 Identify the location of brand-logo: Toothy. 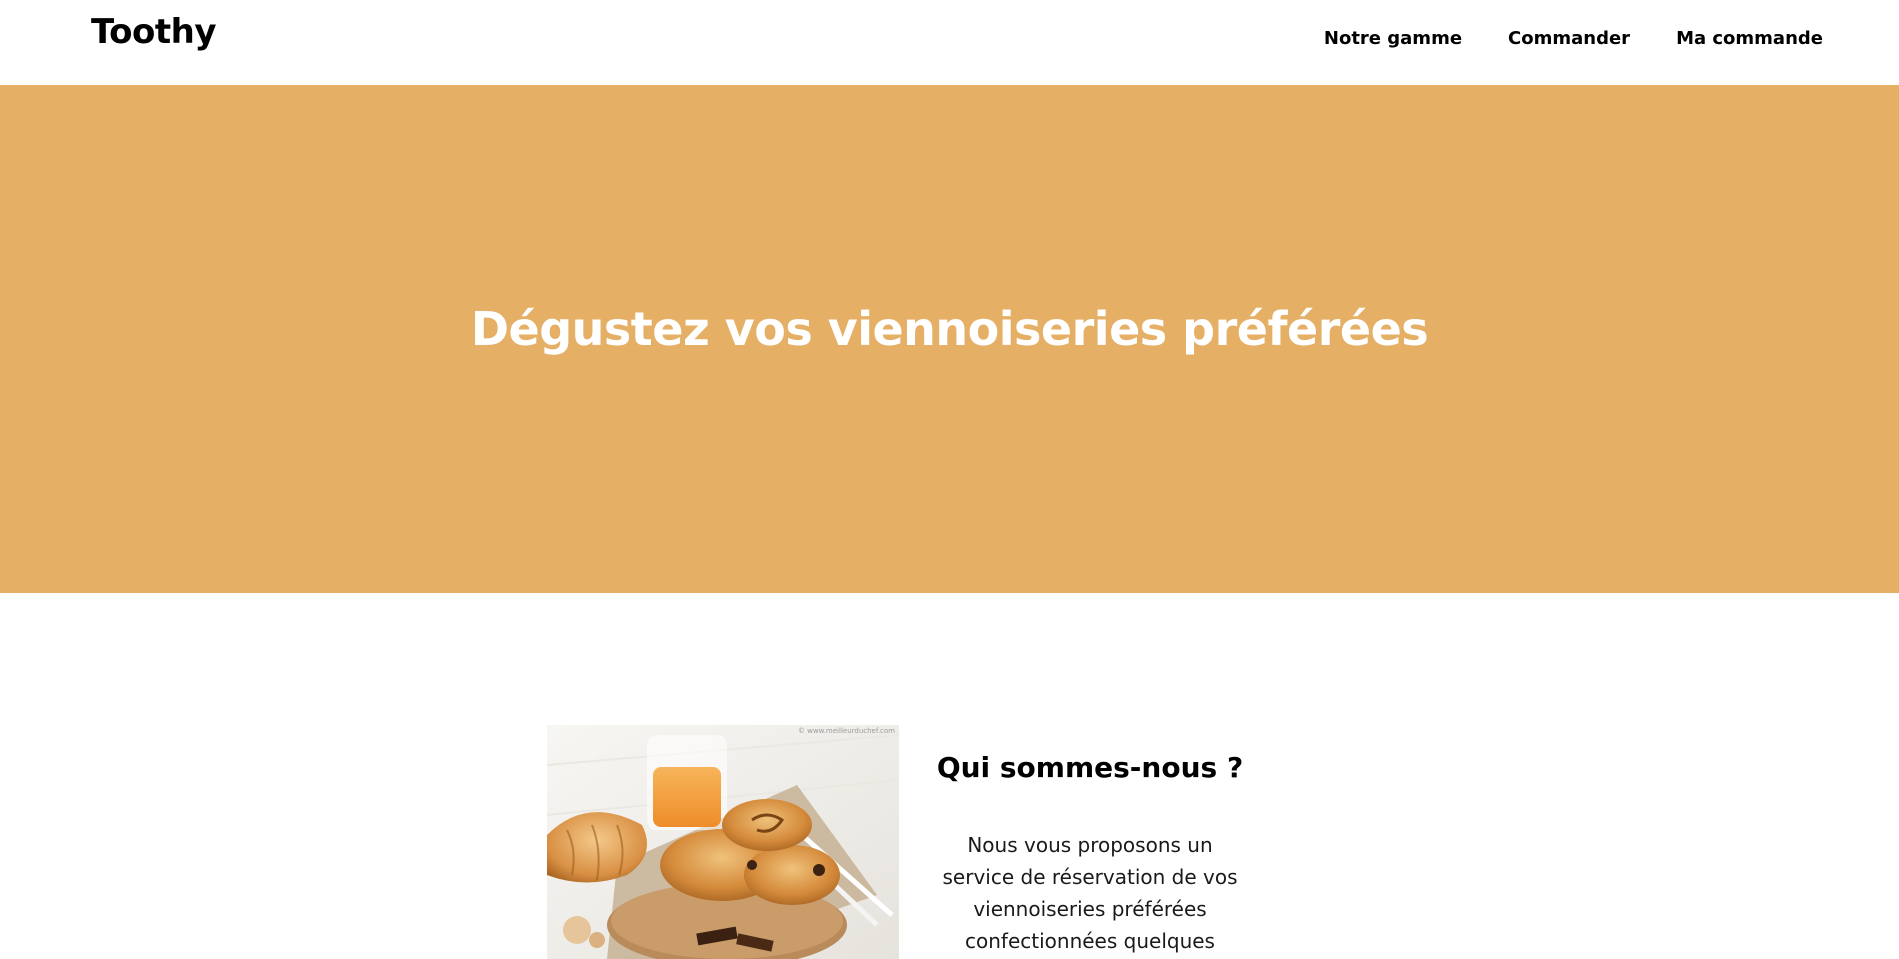
(154, 32).